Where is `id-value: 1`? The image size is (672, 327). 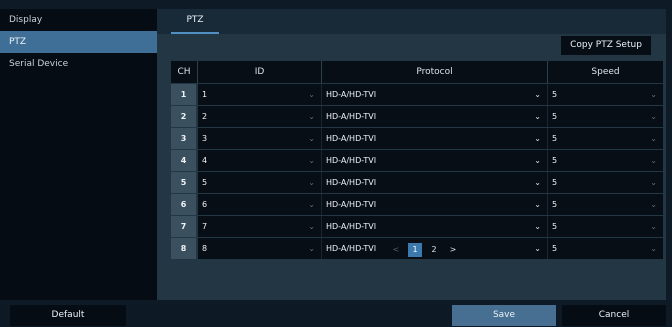 id-value: 1 is located at coordinates (205, 94).